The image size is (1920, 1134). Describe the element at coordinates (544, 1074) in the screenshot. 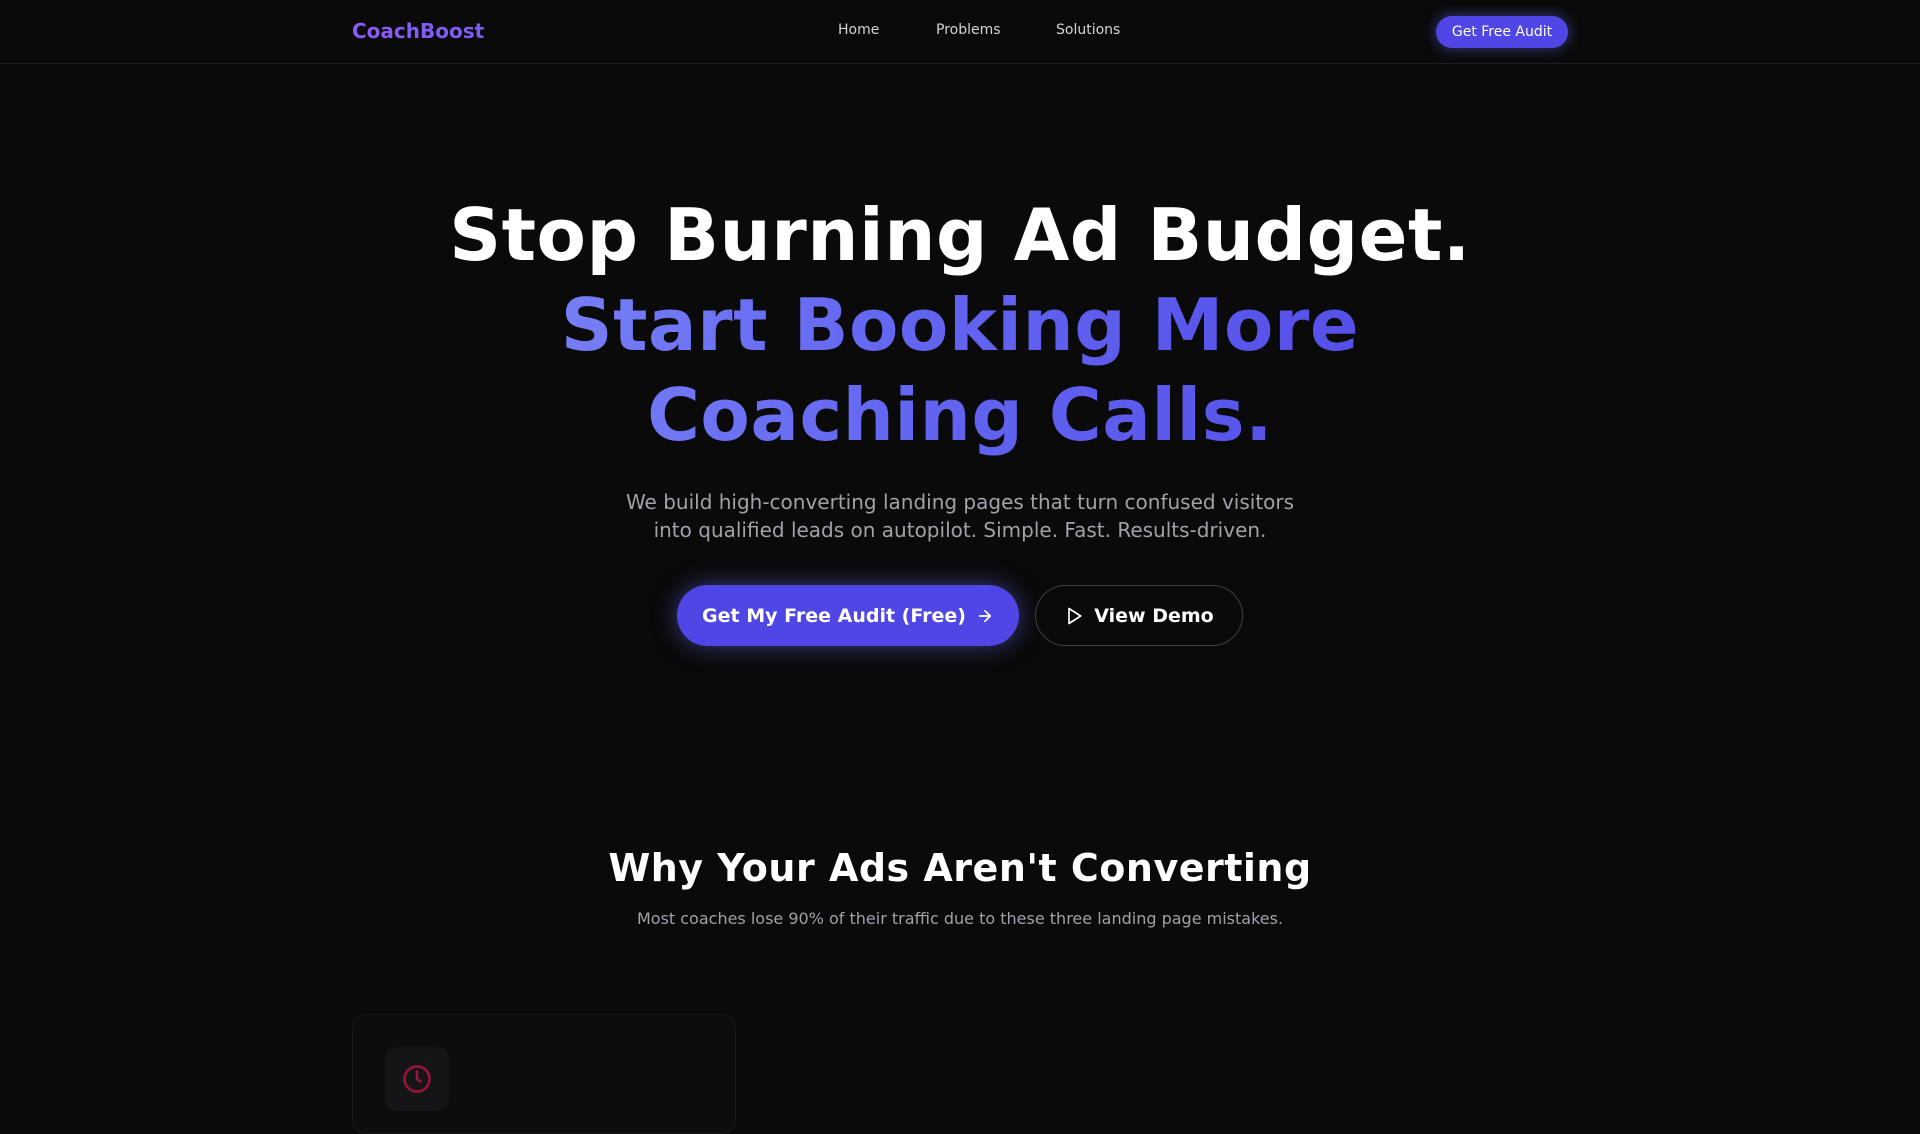

I see `problem-card` at that location.